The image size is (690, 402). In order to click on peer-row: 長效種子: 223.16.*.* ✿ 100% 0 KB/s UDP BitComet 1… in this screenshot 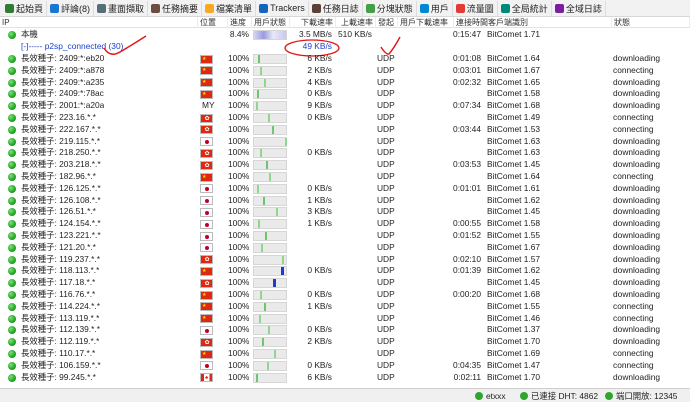, I will do `click(345, 118)`.